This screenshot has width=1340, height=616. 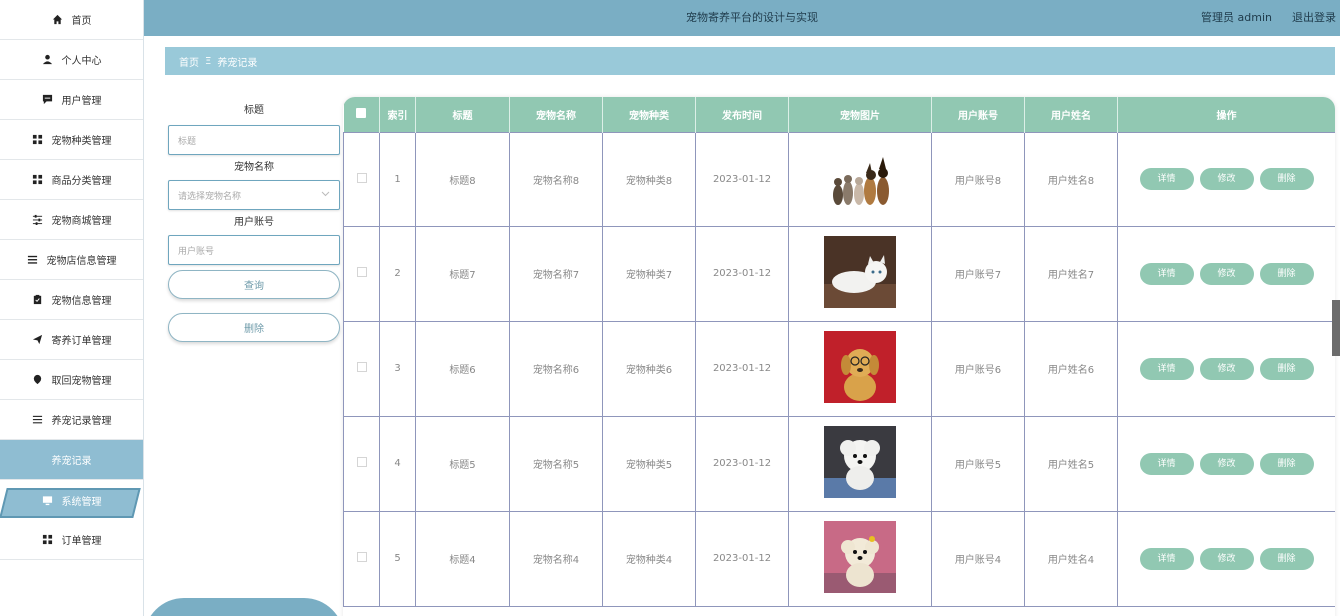 I want to click on account-label: 用户账号, so click(x=254, y=222).